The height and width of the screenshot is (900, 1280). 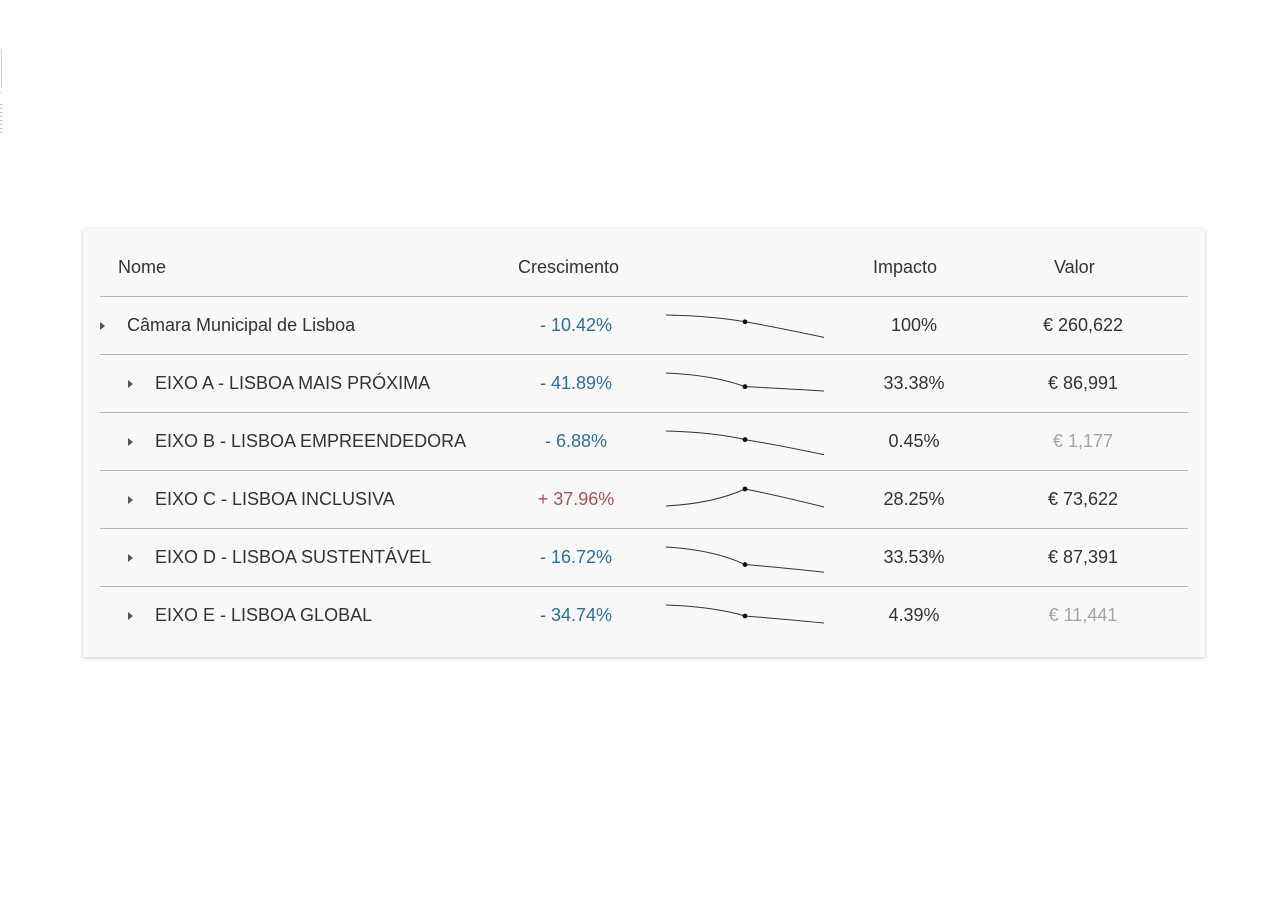 What do you see at coordinates (576, 499) in the screenshot?
I see `row-growth: + 37.96%` at bounding box center [576, 499].